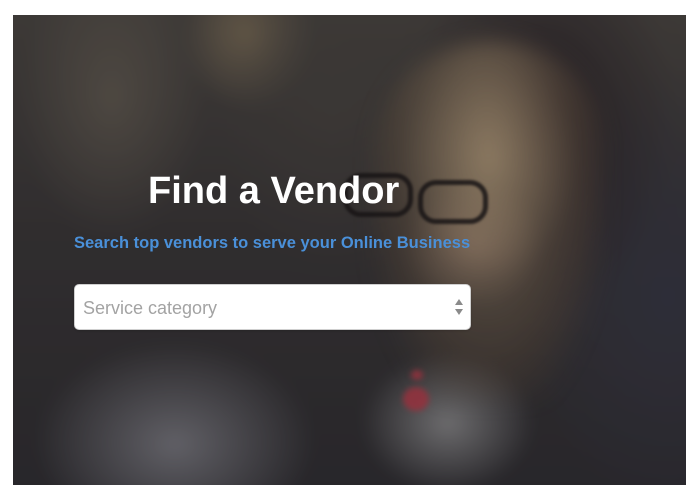 Image resolution: width=700 pixels, height=500 pixels. What do you see at coordinates (274, 191) in the screenshot?
I see `page-title: Find a Vendor` at bounding box center [274, 191].